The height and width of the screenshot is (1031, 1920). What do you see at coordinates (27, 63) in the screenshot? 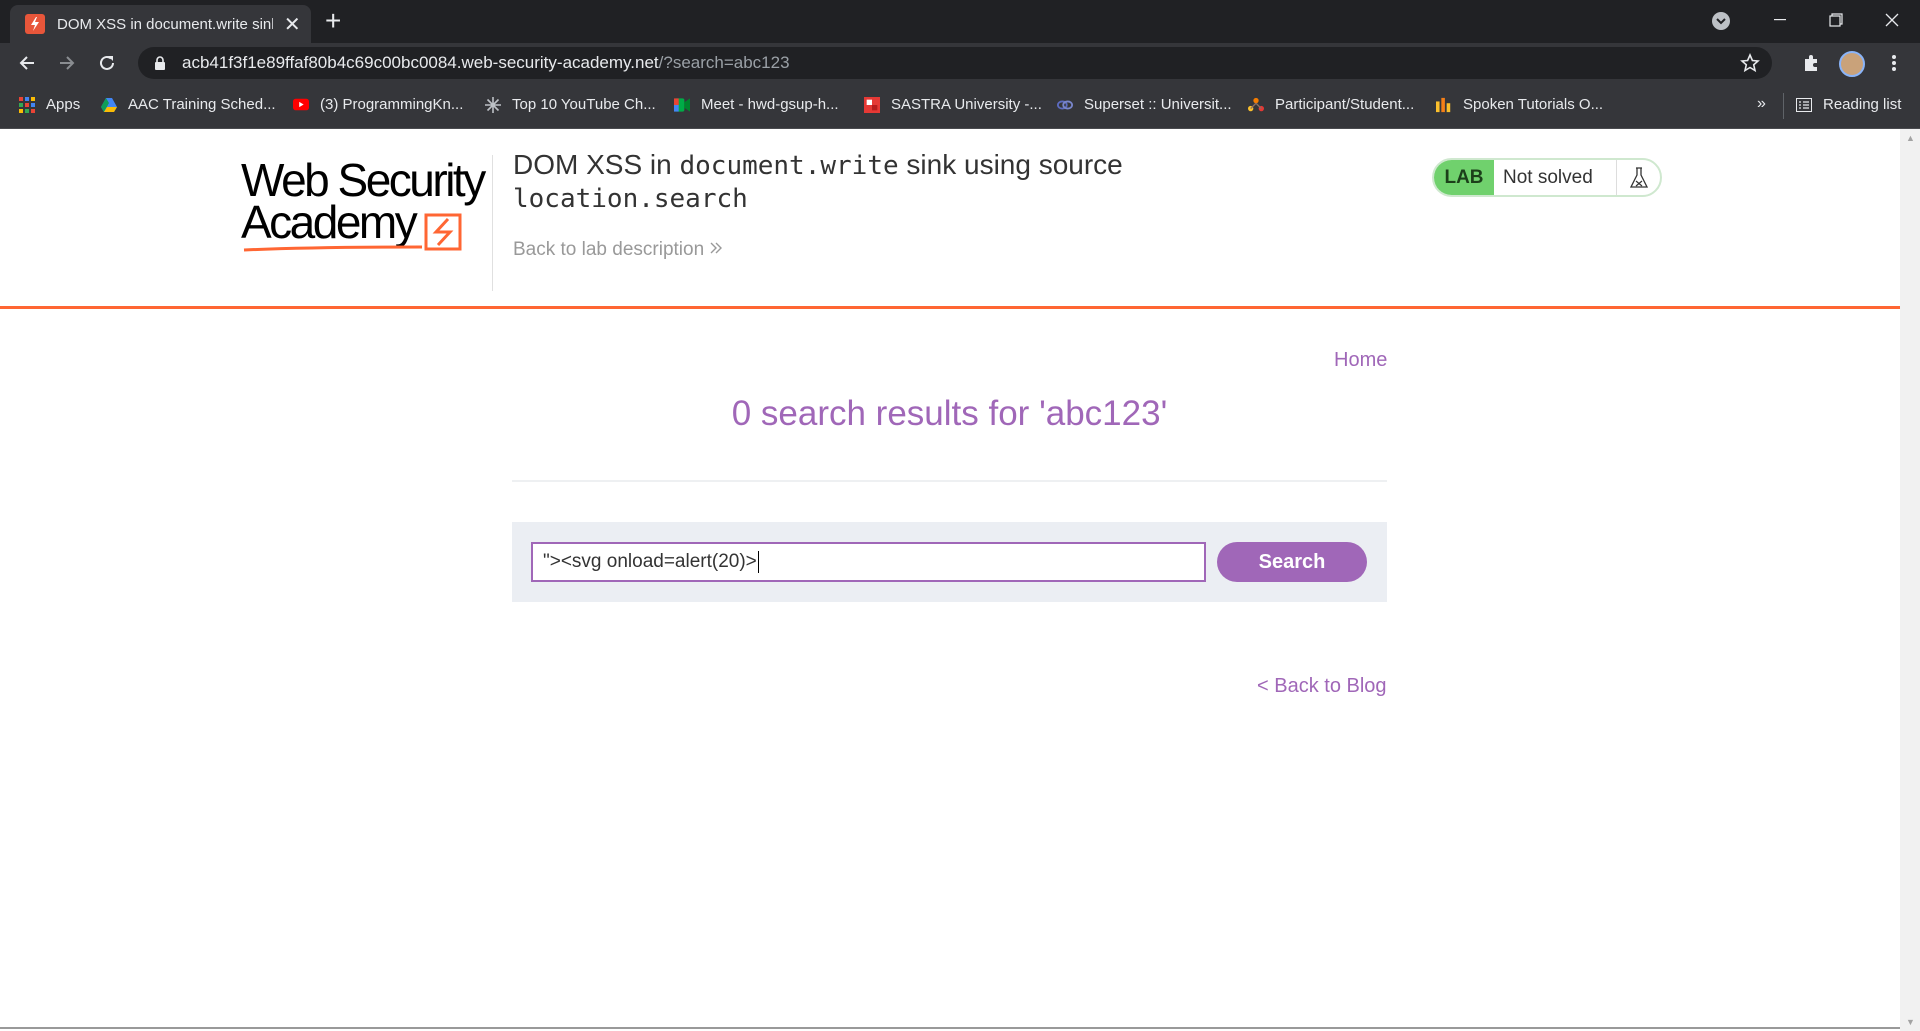
I see `back-arrow-icon` at bounding box center [27, 63].